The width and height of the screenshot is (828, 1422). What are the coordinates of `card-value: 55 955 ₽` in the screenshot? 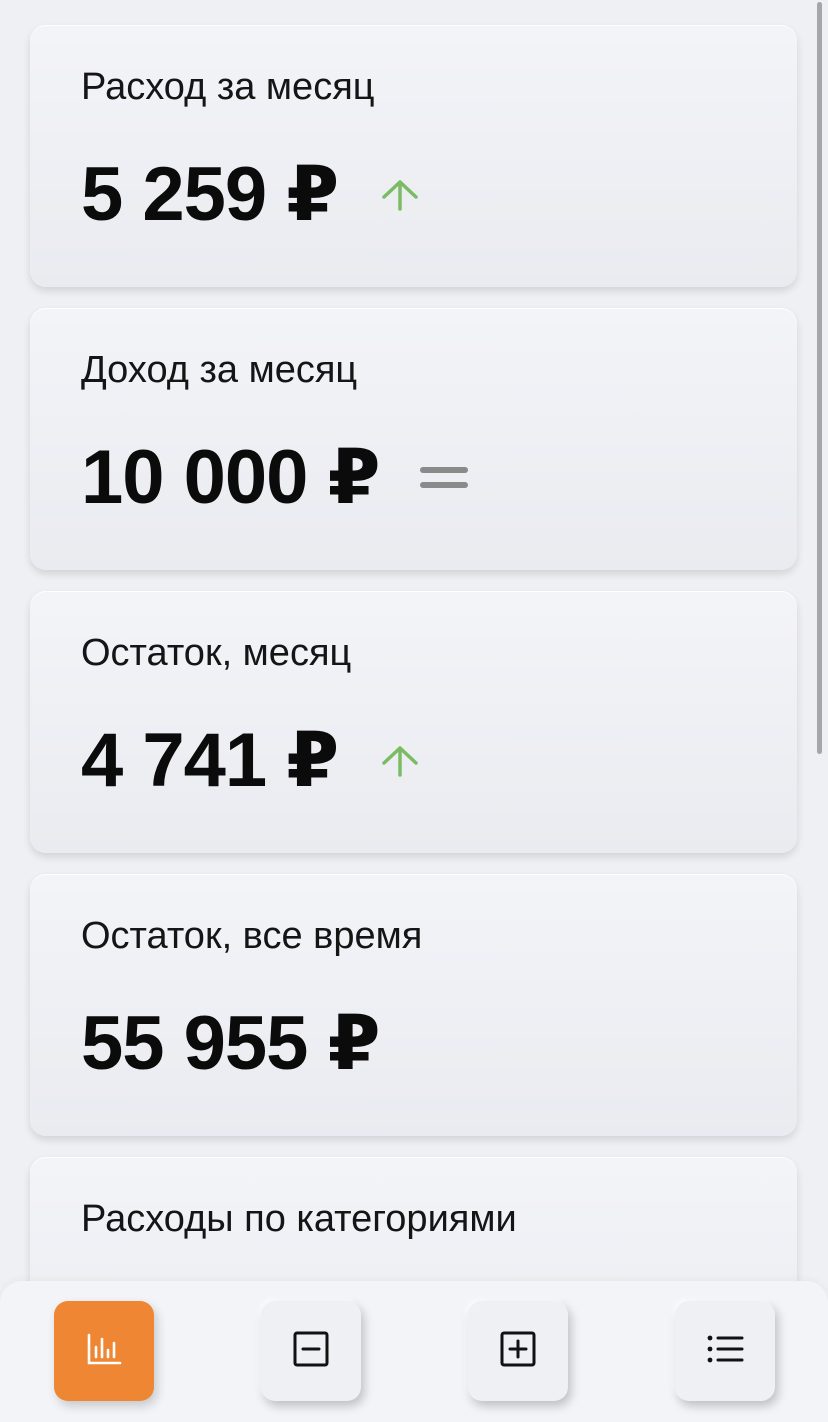 It's located at (230, 1043).